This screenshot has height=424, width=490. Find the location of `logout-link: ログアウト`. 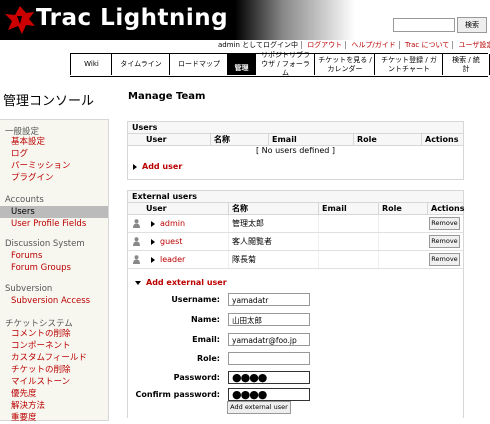

logout-link: ログアウト is located at coordinates (324, 45).